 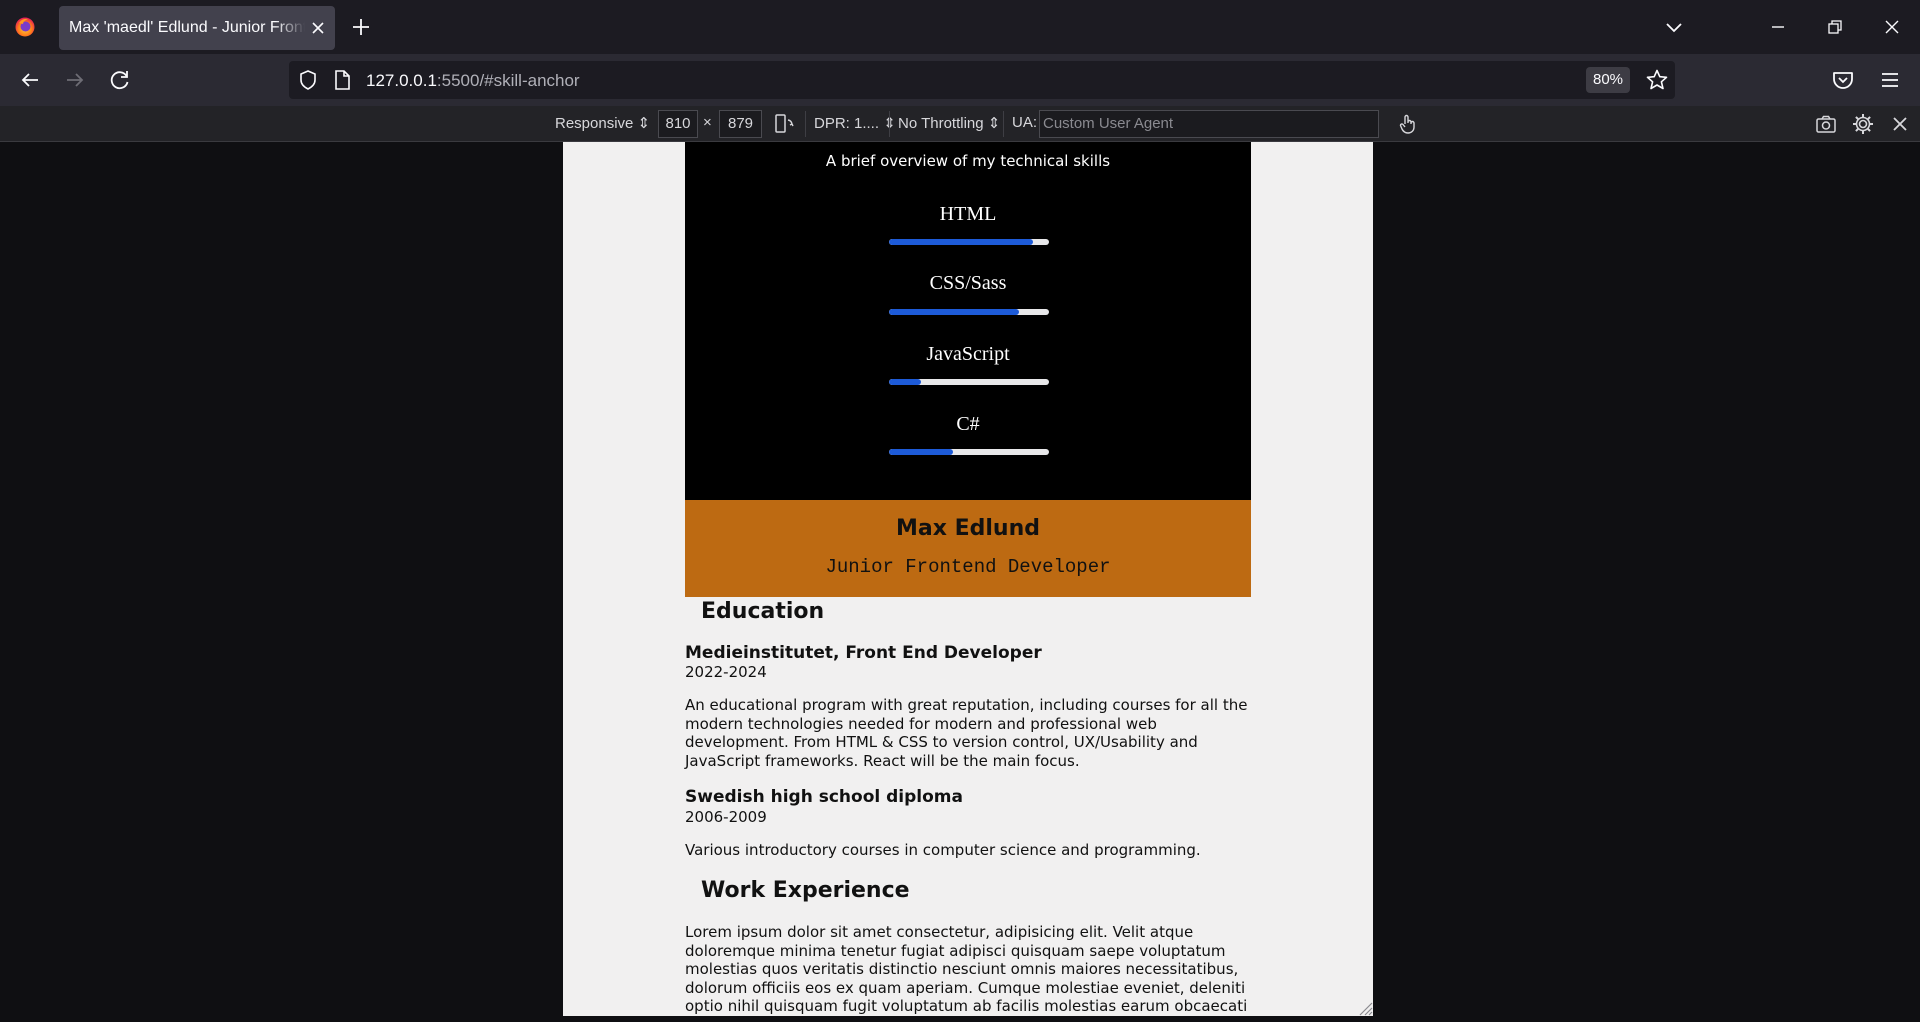 I want to click on education-entry-years: 2006-2009, so click(x=726, y=817).